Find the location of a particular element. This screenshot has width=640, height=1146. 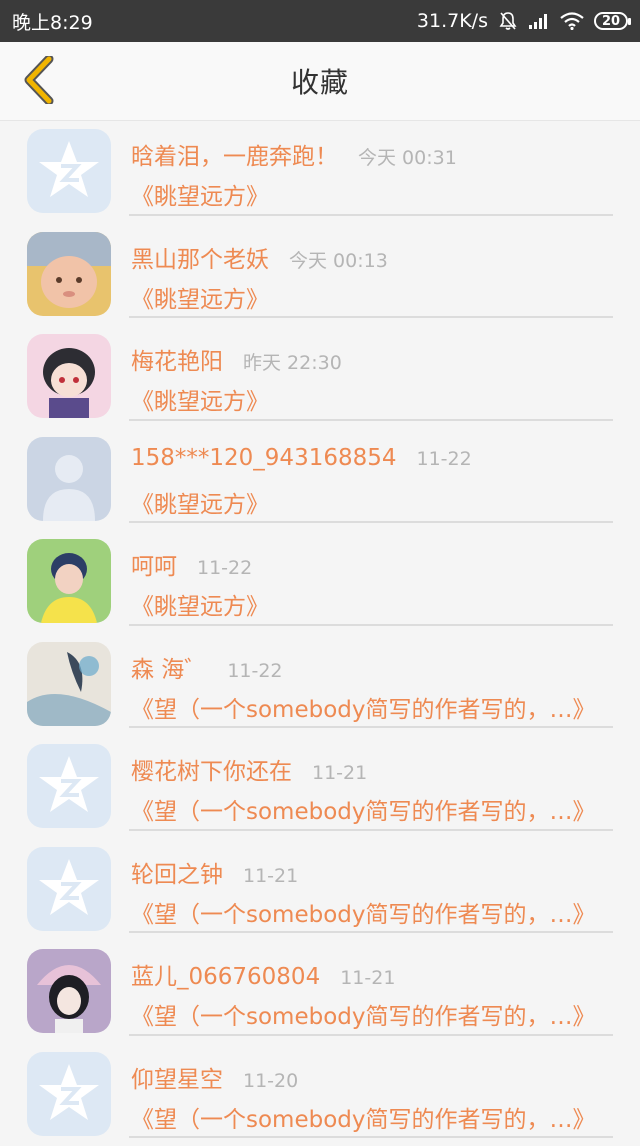

signal-icon is located at coordinates (539, 21).